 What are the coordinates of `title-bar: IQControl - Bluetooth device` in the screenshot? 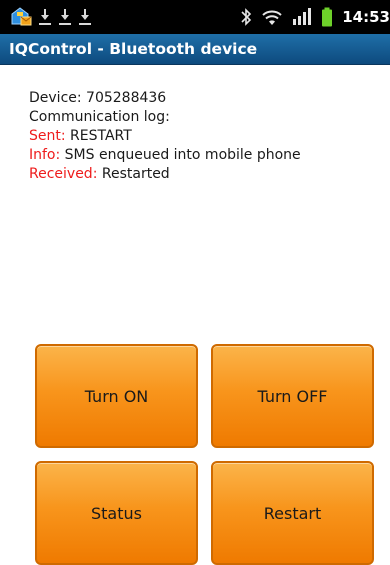 It's located at (195, 49).